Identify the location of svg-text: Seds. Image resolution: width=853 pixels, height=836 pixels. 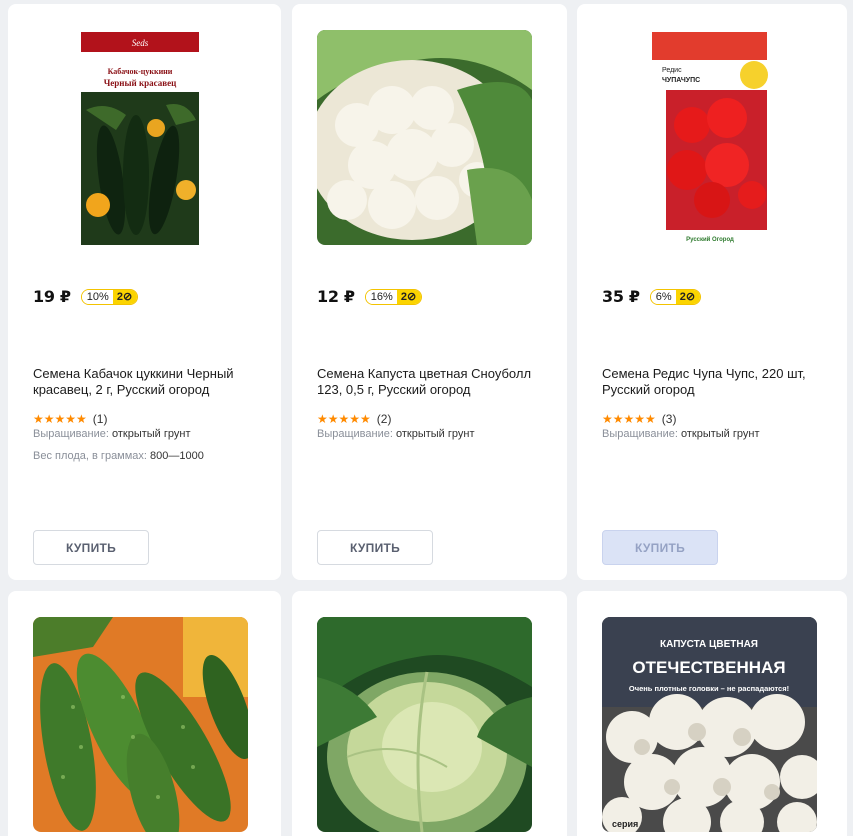
(140, 43).